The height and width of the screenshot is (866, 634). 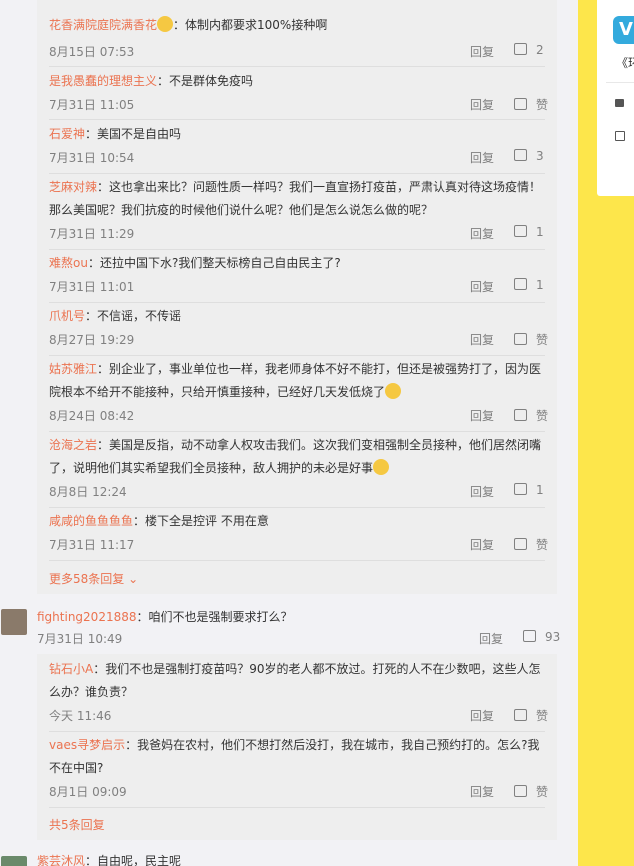 What do you see at coordinates (88, 492) in the screenshot?
I see `reply-time: 8月8日 12:24` at bounding box center [88, 492].